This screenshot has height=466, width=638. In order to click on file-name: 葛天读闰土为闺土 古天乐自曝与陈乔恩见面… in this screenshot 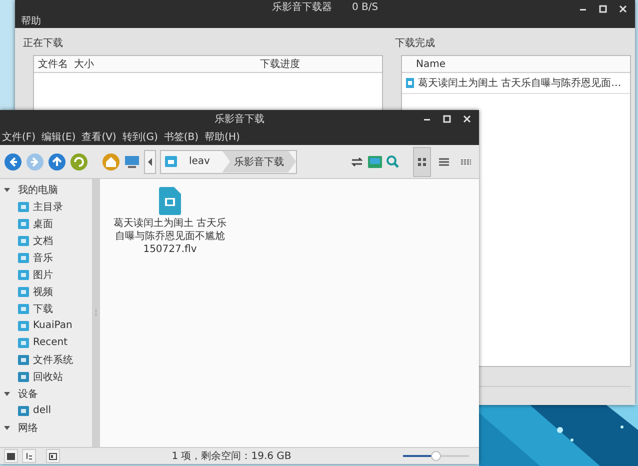, I will do `click(520, 83)`.